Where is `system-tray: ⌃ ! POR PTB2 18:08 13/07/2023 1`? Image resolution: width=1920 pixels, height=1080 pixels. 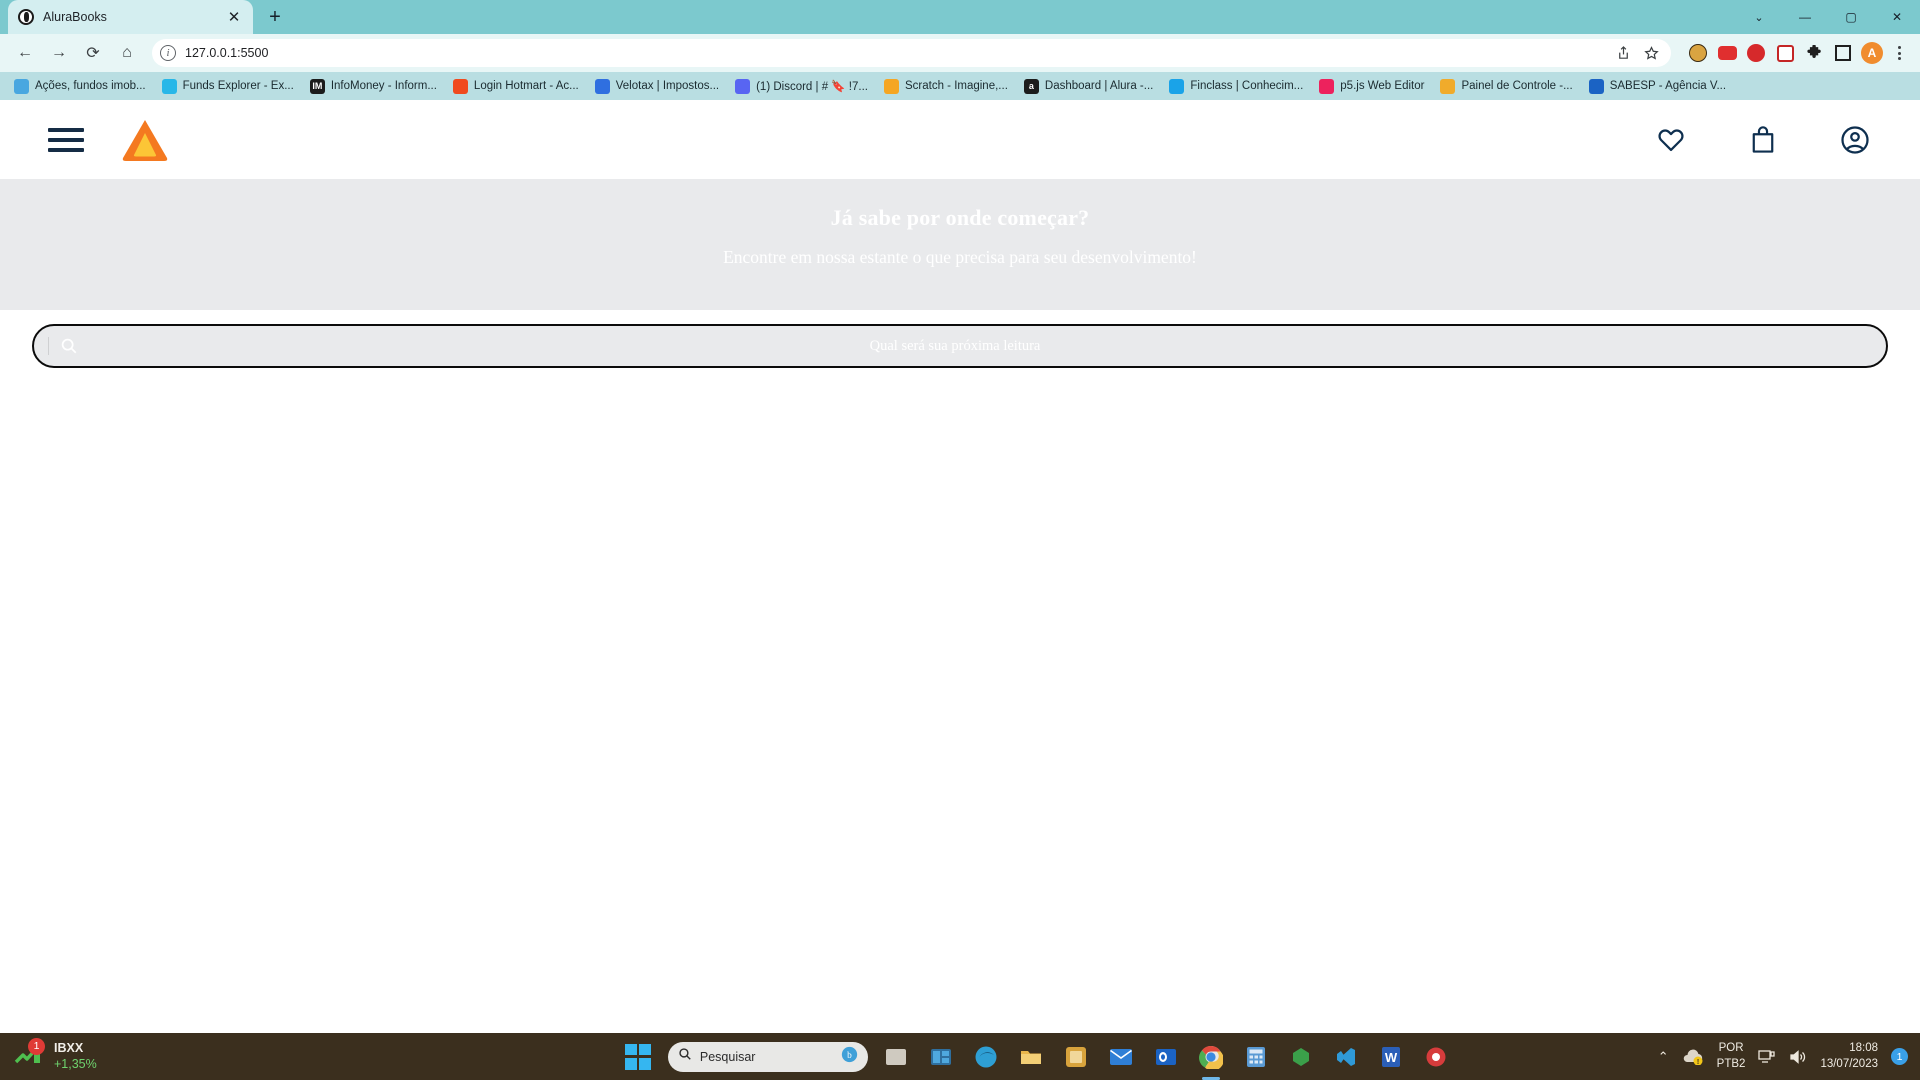
system-tray: ⌃ ! POR PTB2 18:08 13/07/2023 1 is located at coordinates (1789, 1056).